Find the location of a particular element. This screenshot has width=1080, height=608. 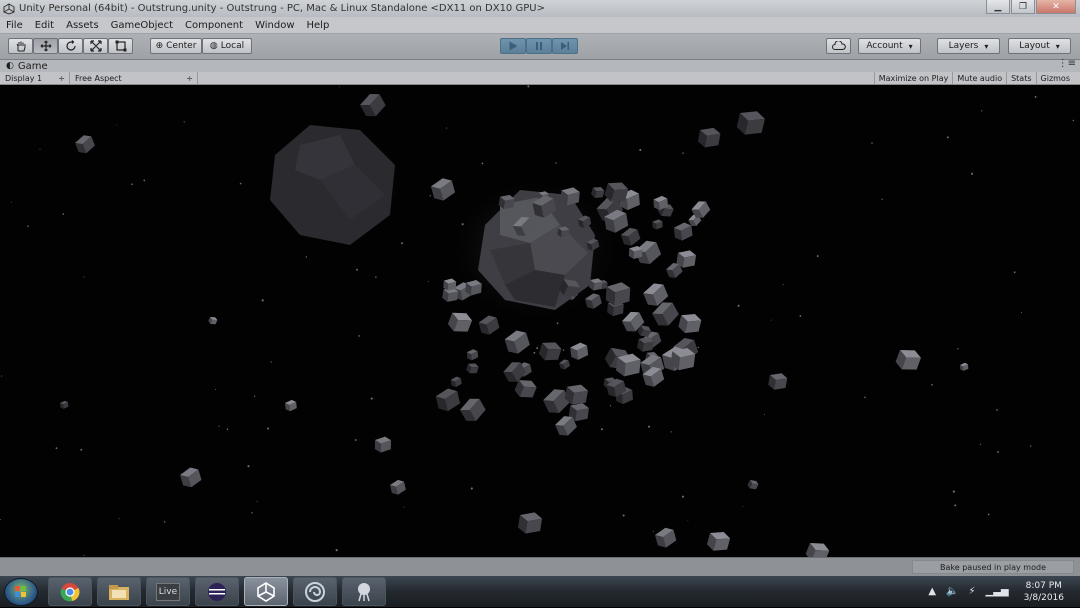

taskbar-app-paint is located at coordinates (364, 591).